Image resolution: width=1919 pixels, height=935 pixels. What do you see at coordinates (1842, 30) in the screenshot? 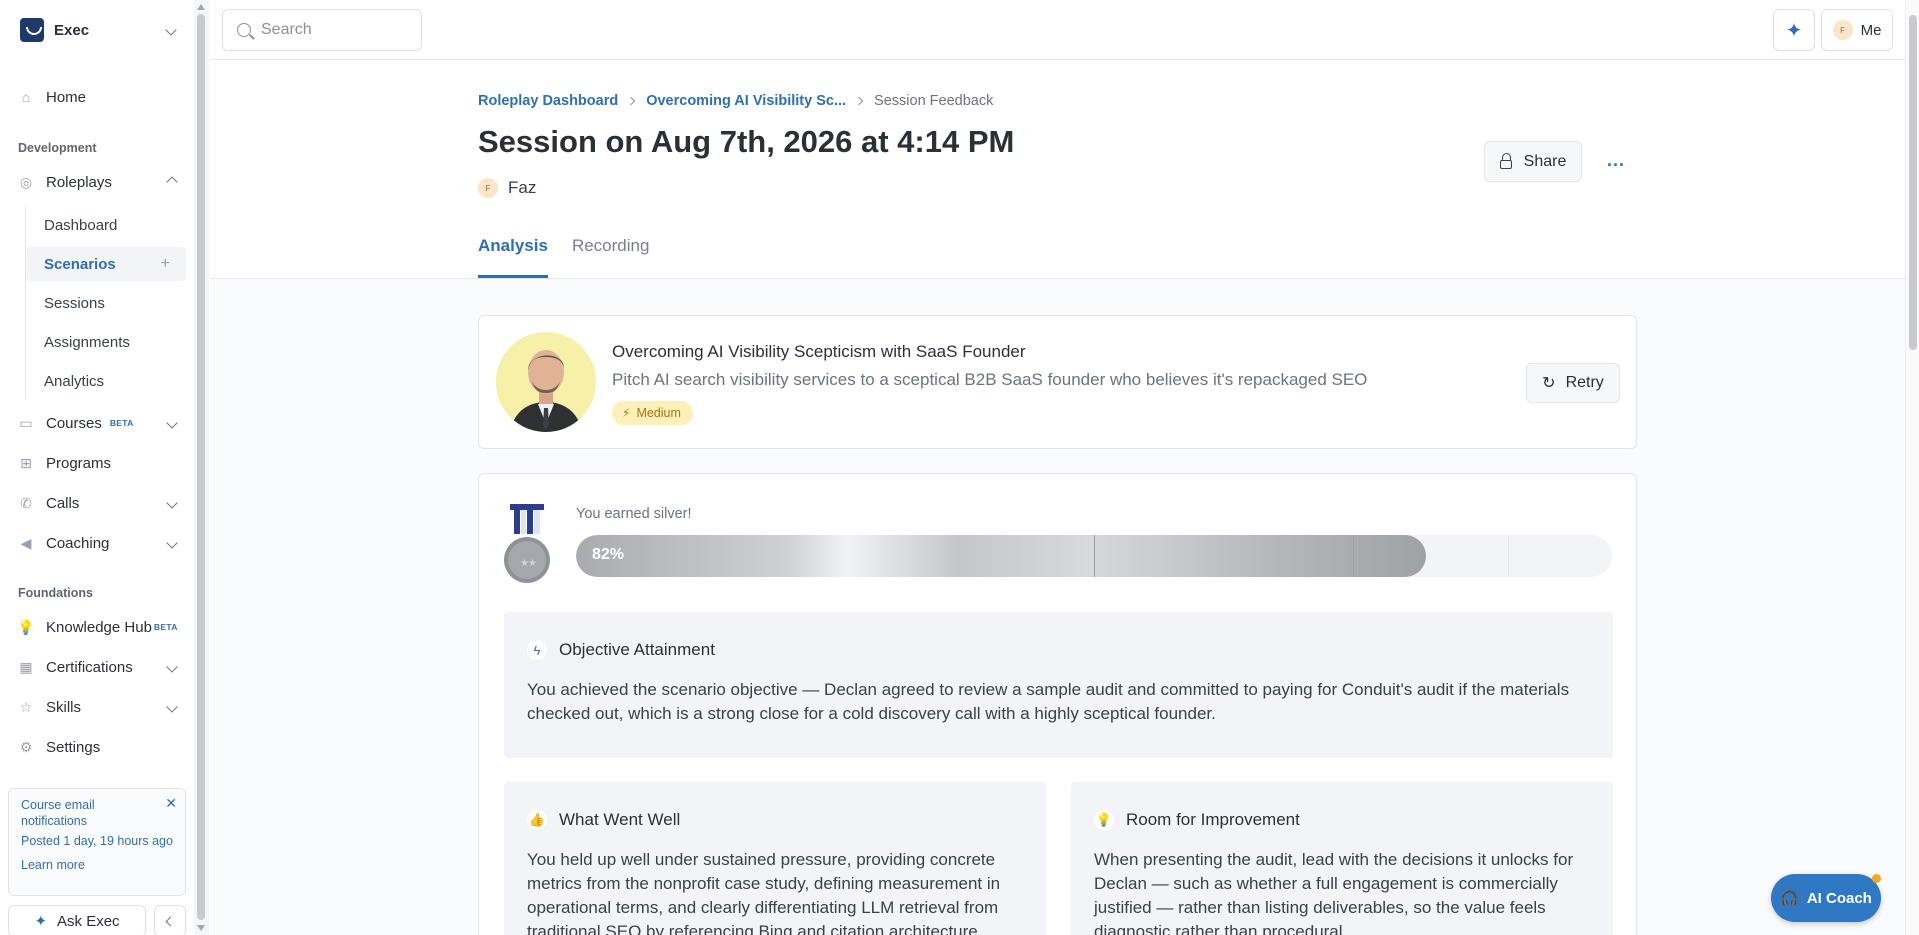
I see `avatar: F` at bounding box center [1842, 30].